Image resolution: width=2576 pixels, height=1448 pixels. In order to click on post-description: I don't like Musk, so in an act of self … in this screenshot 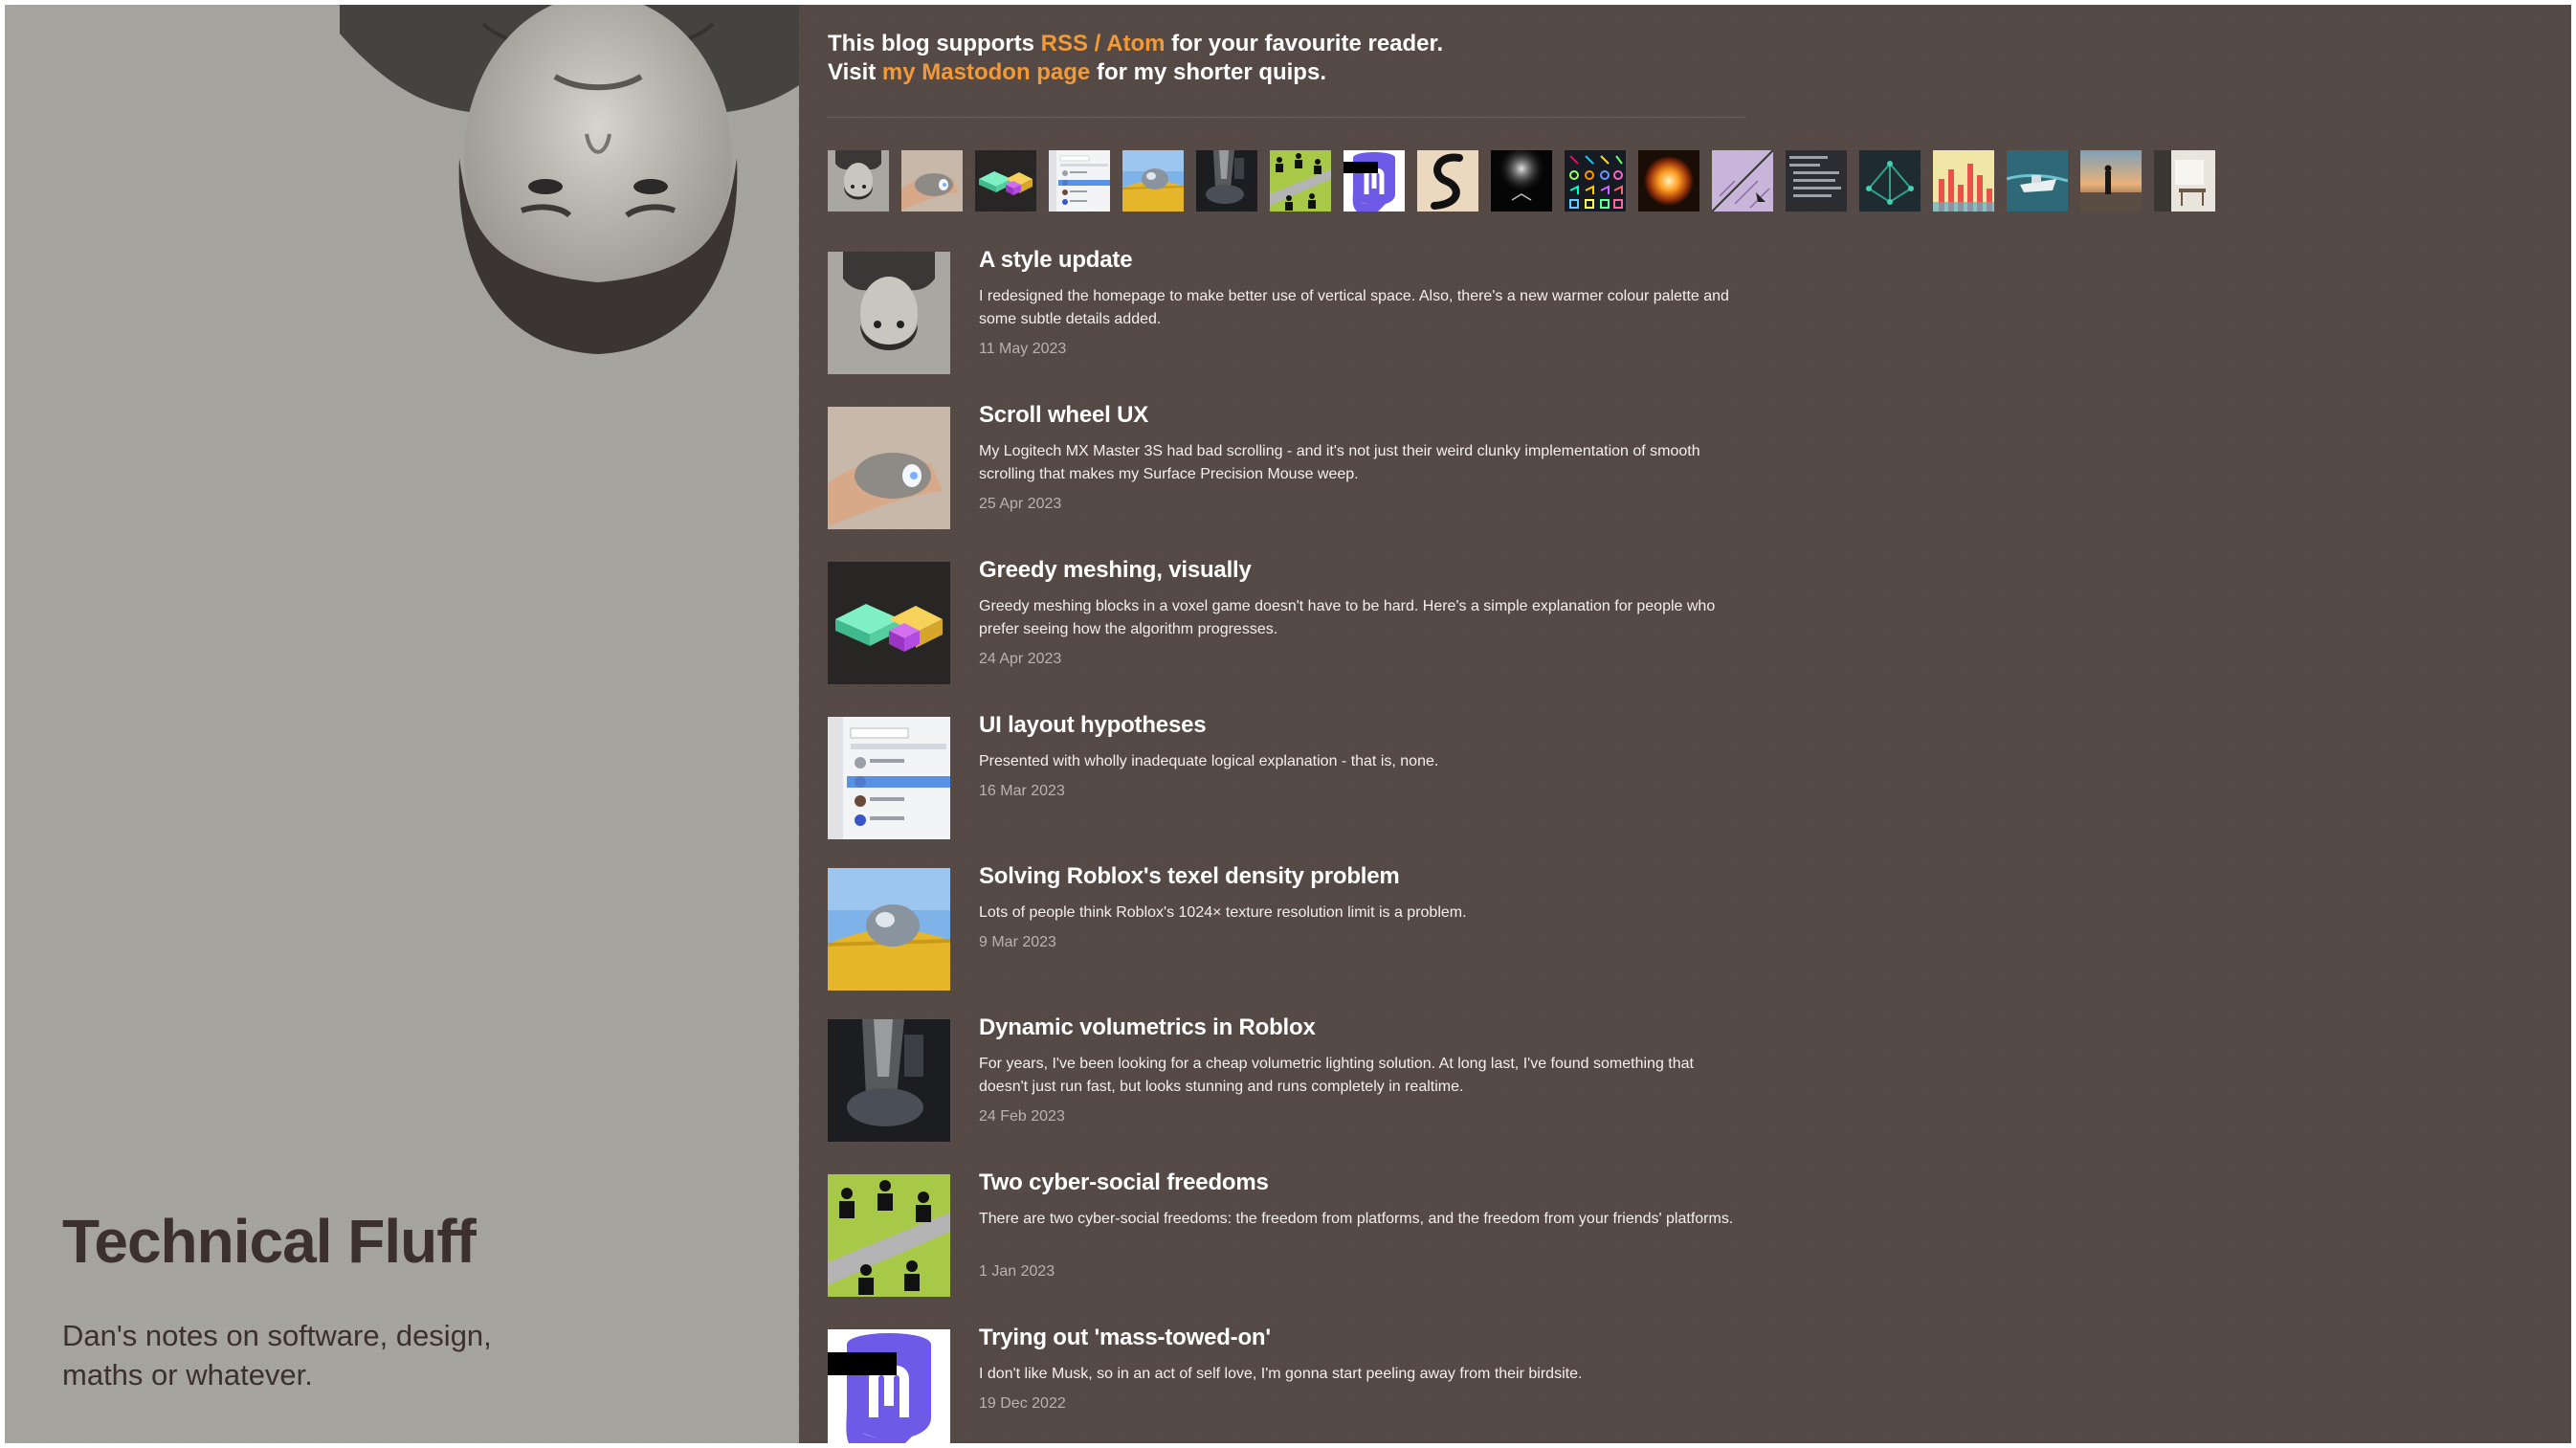, I will do `click(1281, 1374)`.